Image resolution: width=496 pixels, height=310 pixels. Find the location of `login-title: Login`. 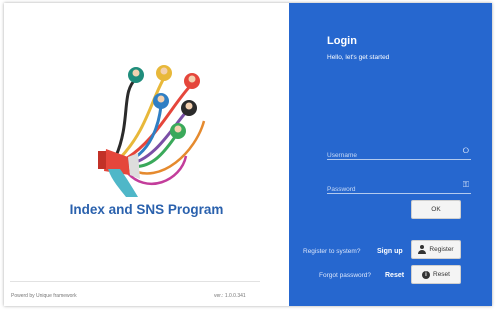

login-title: Login is located at coordinates (342, 41).